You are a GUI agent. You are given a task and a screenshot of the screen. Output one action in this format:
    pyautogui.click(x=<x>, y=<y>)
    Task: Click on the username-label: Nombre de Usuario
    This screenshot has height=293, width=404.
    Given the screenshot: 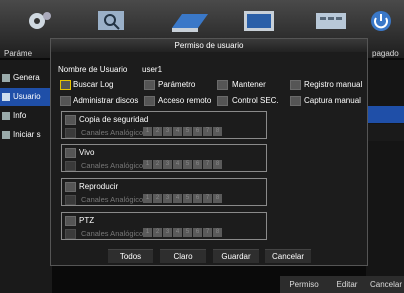 What is the action you would take?
    pyautogui.click(x=93, y=69)
    